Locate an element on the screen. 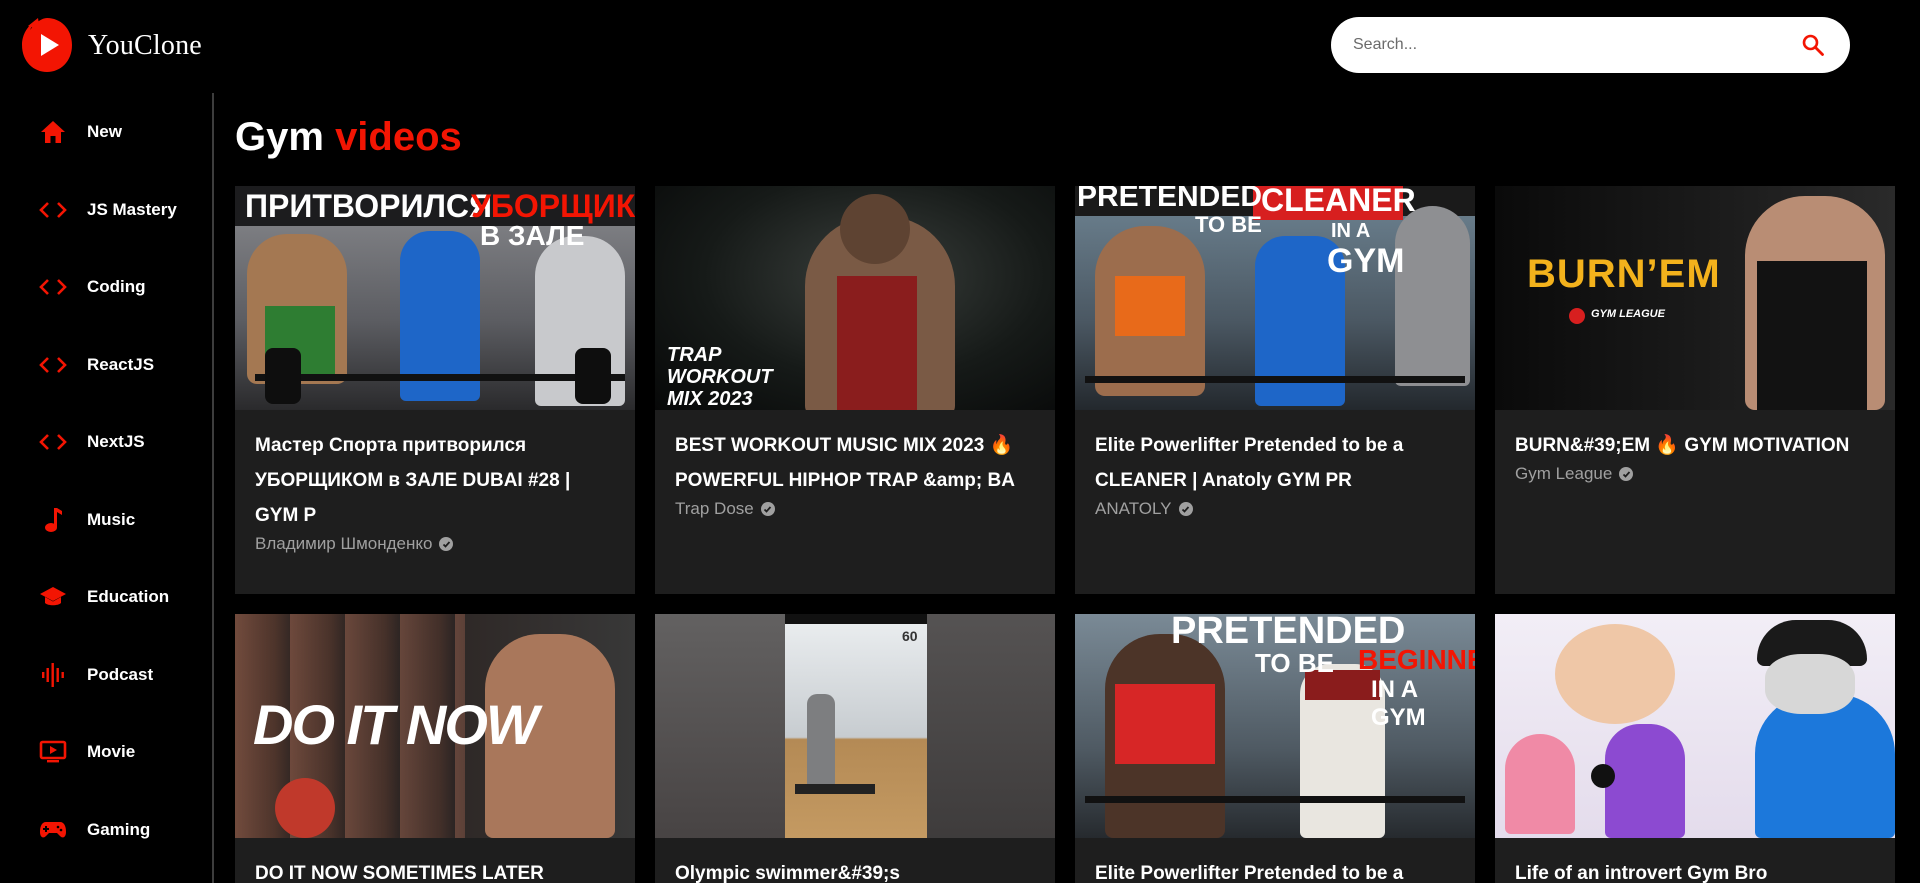  sidebar-item-nextjs: NextJS is located at coordinates (91, 442).